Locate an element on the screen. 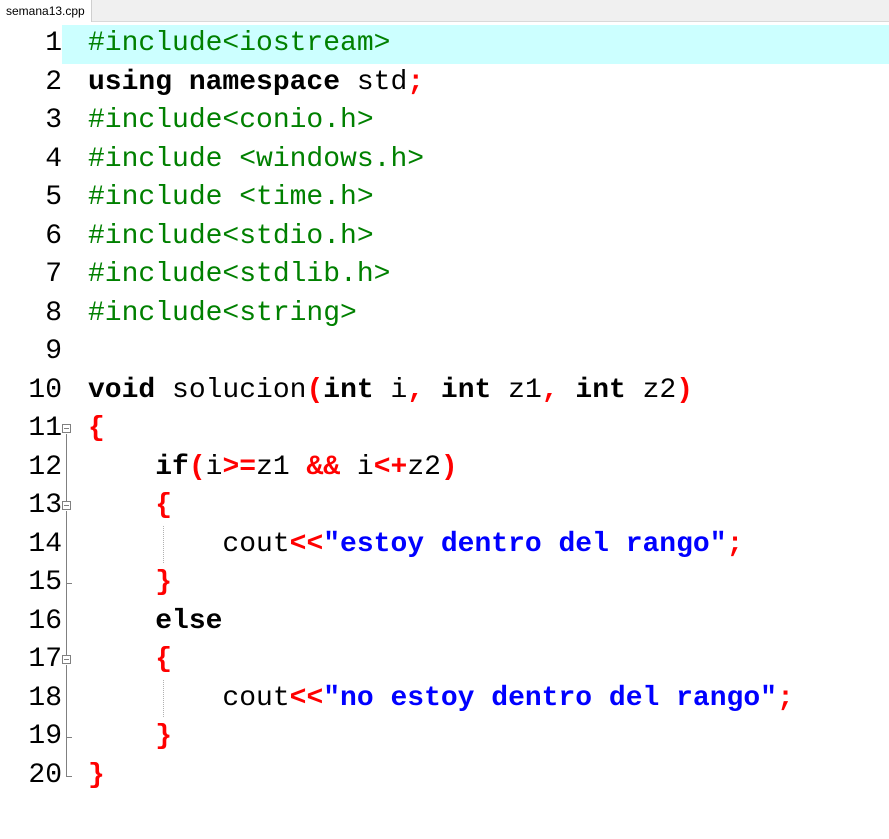 Image resolution: width=889 pixels, height=839 pixels. code-line: 19 } is located at coordinates (444, 737).